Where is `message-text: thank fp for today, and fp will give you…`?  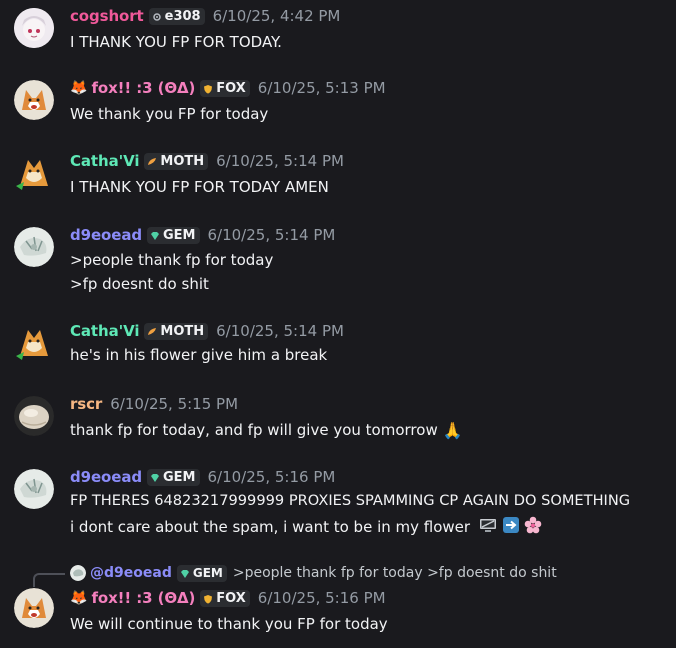 message-text: thank fp for today, and fp will give you… is located at coordinates (266, 430).